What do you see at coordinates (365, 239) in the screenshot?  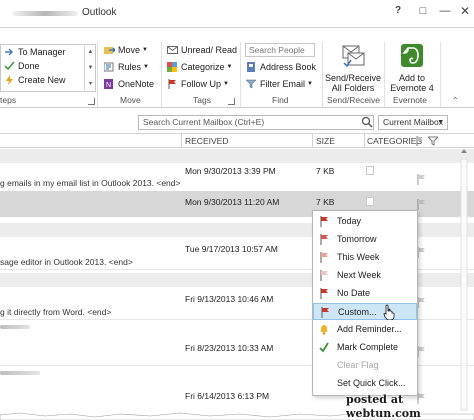 I see `menu-item-tomorrow: Tomorrow` at bounding box center [365, 239].